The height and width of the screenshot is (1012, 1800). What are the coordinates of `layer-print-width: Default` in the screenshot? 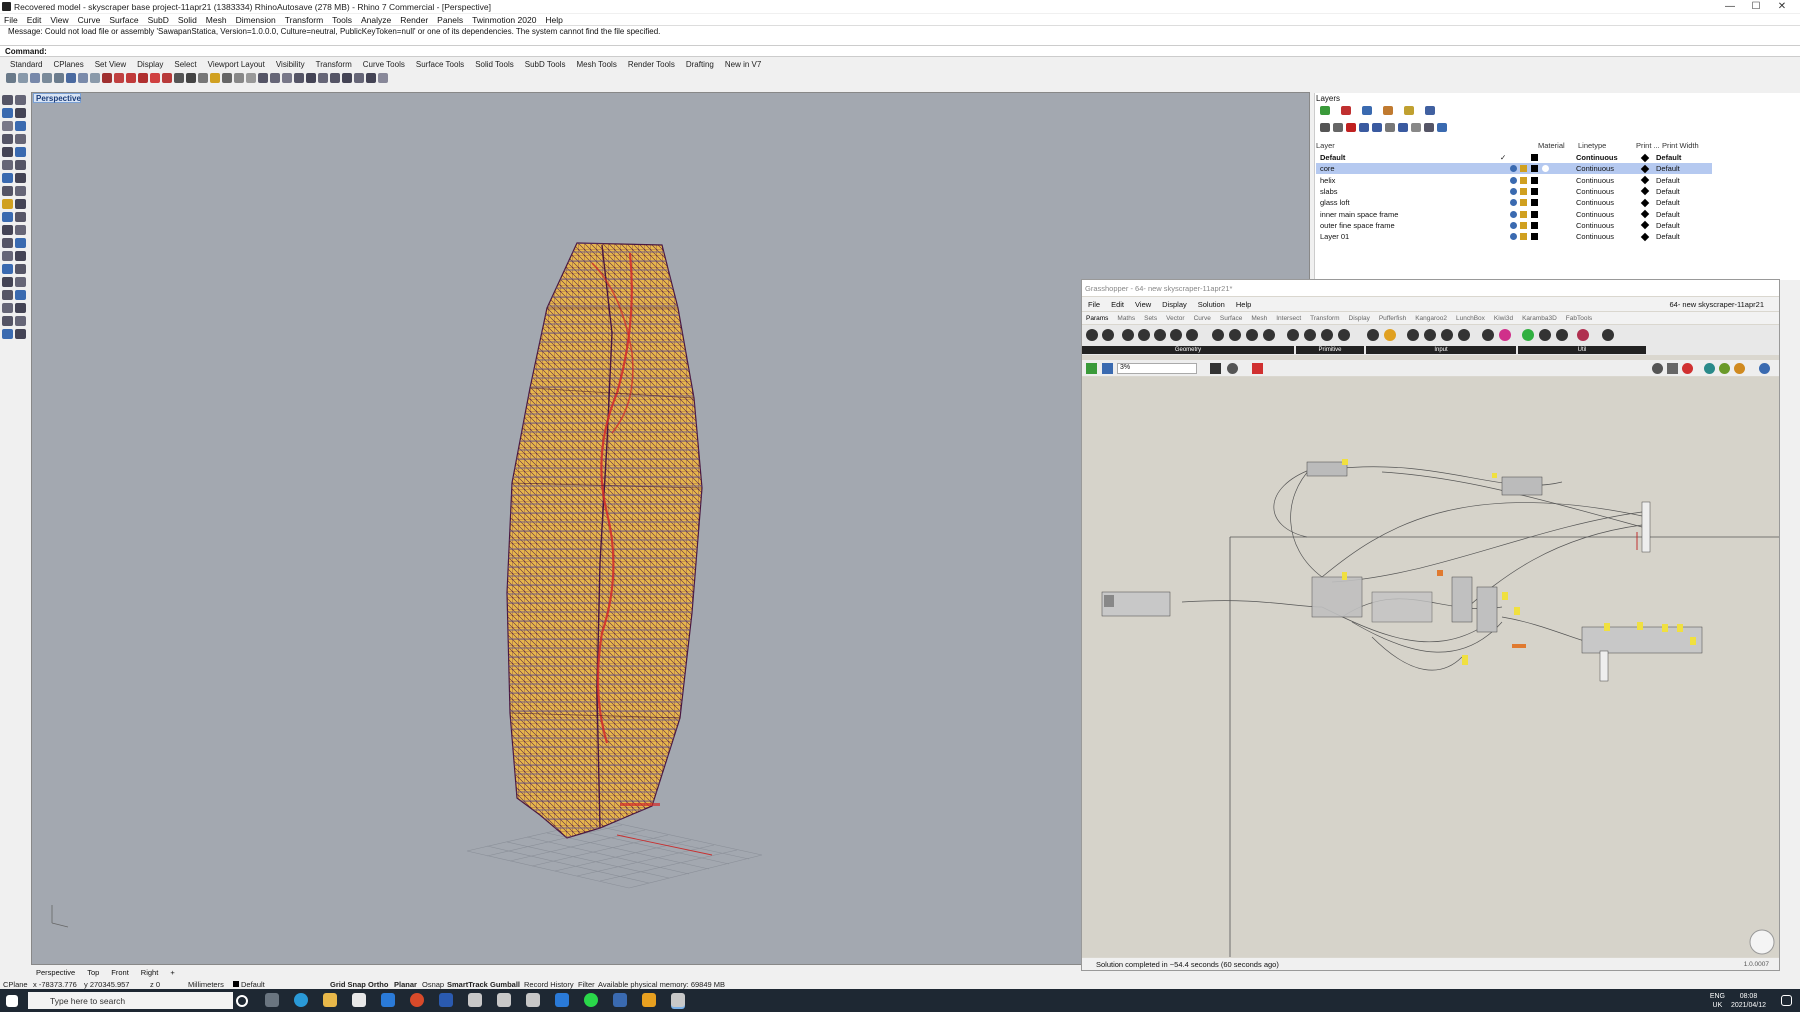 It's located at (1668, 180).